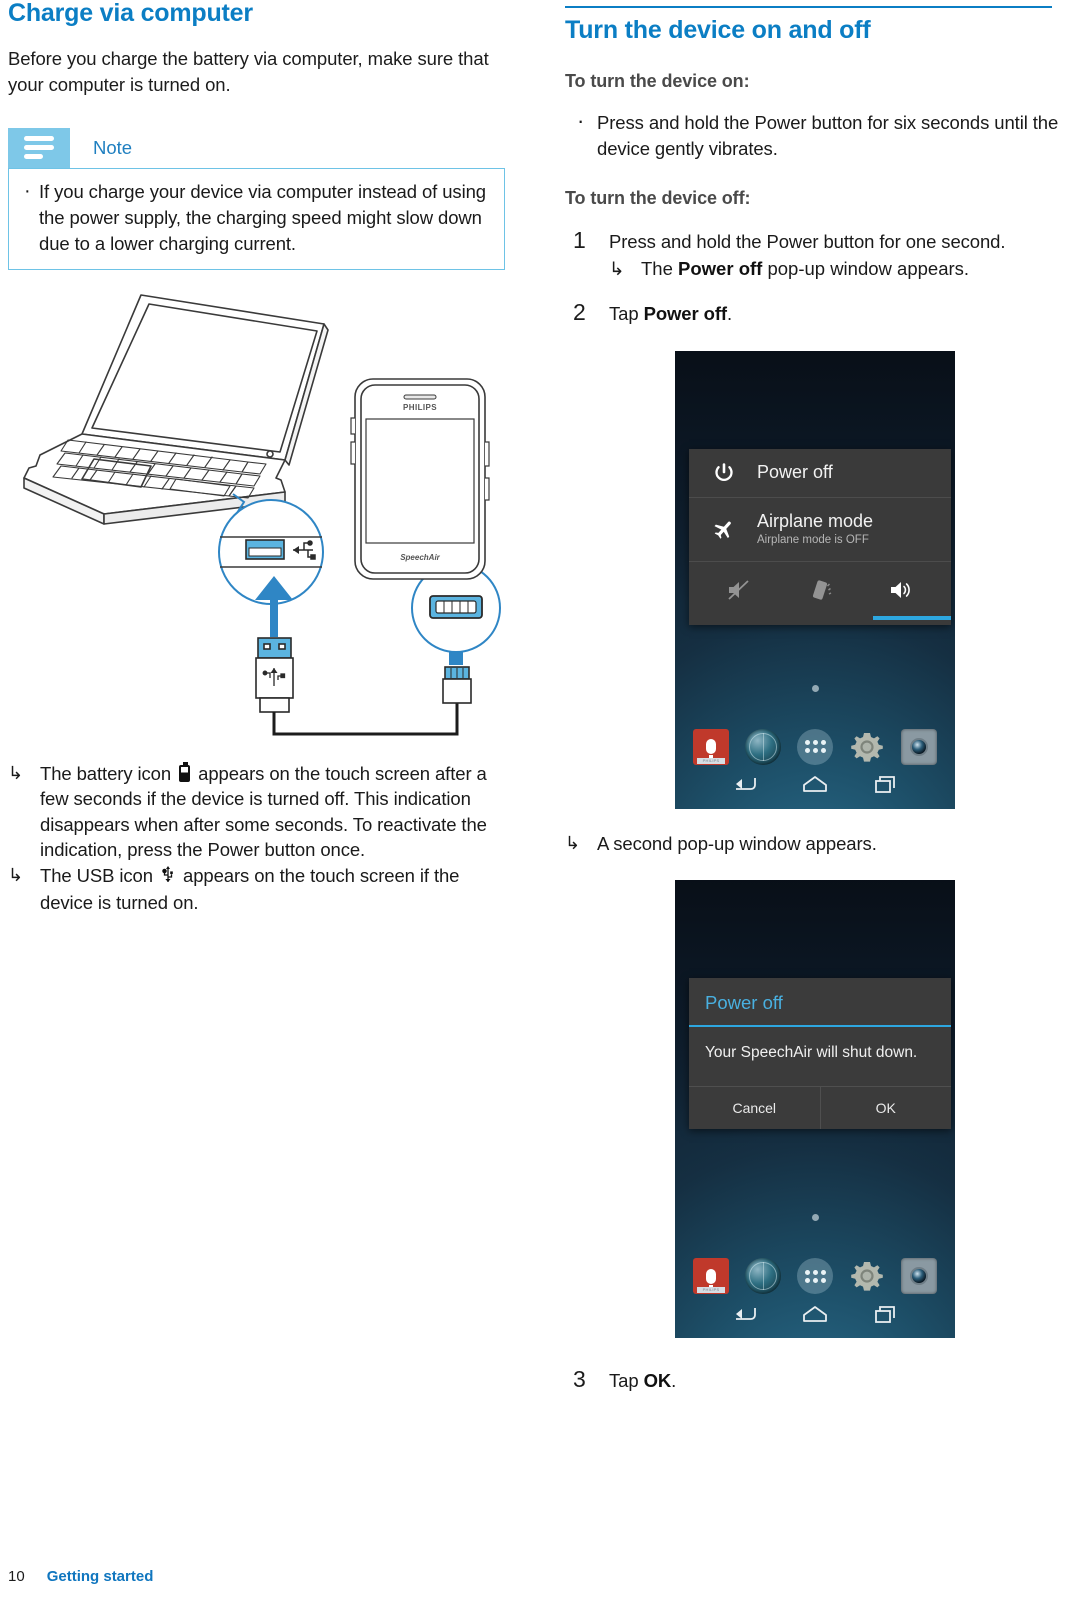 This screenshot has height=1599, width=1085. I want to click on ok-button: OK, so click(885, 1108).